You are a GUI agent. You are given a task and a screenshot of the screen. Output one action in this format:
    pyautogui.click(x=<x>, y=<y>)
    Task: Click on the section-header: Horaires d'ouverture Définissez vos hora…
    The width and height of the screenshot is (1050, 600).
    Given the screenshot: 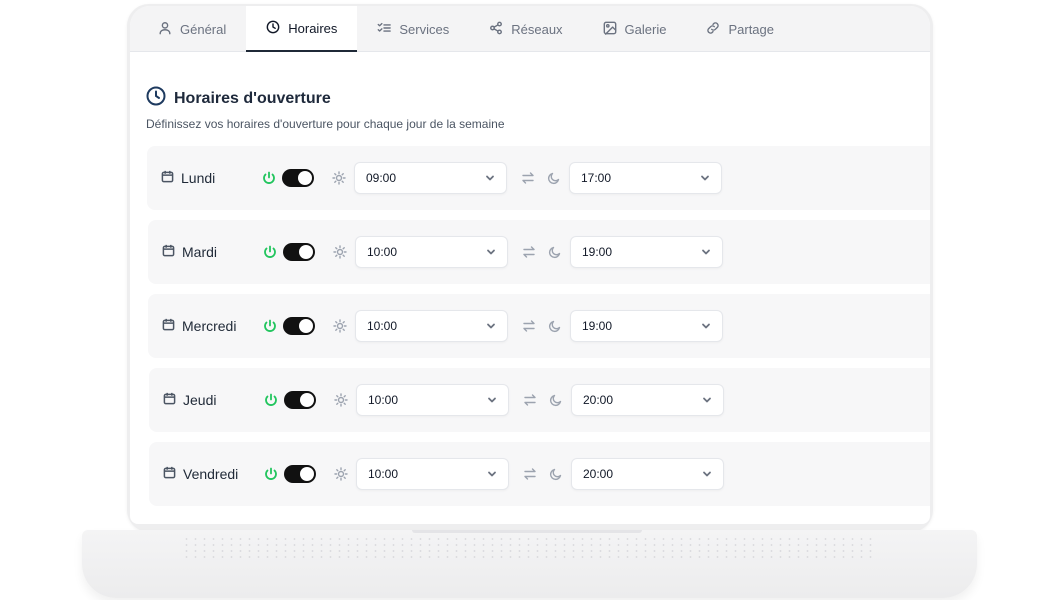 What is the action you would take?
    pyautogui.click(x=325, y=108)
    